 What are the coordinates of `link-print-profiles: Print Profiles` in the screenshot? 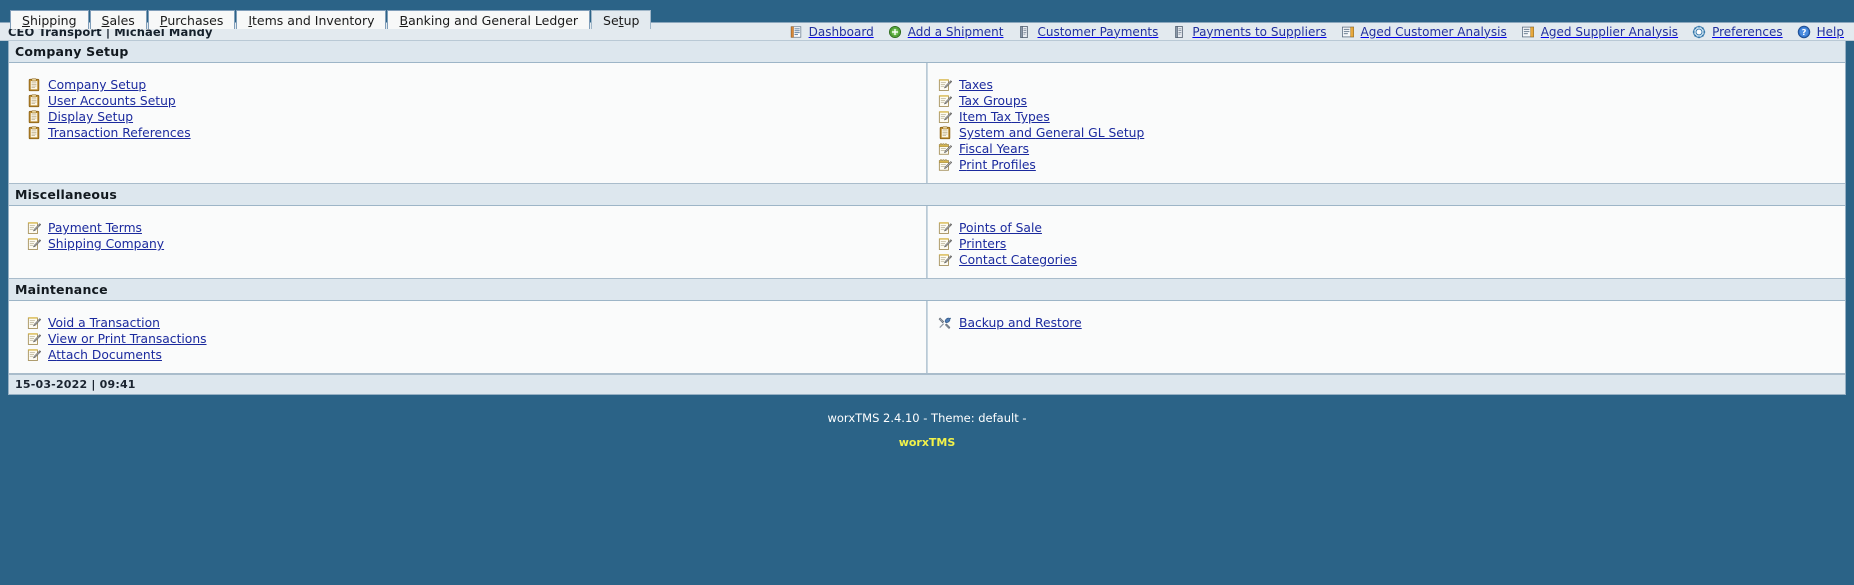 It's located at (997, 165).